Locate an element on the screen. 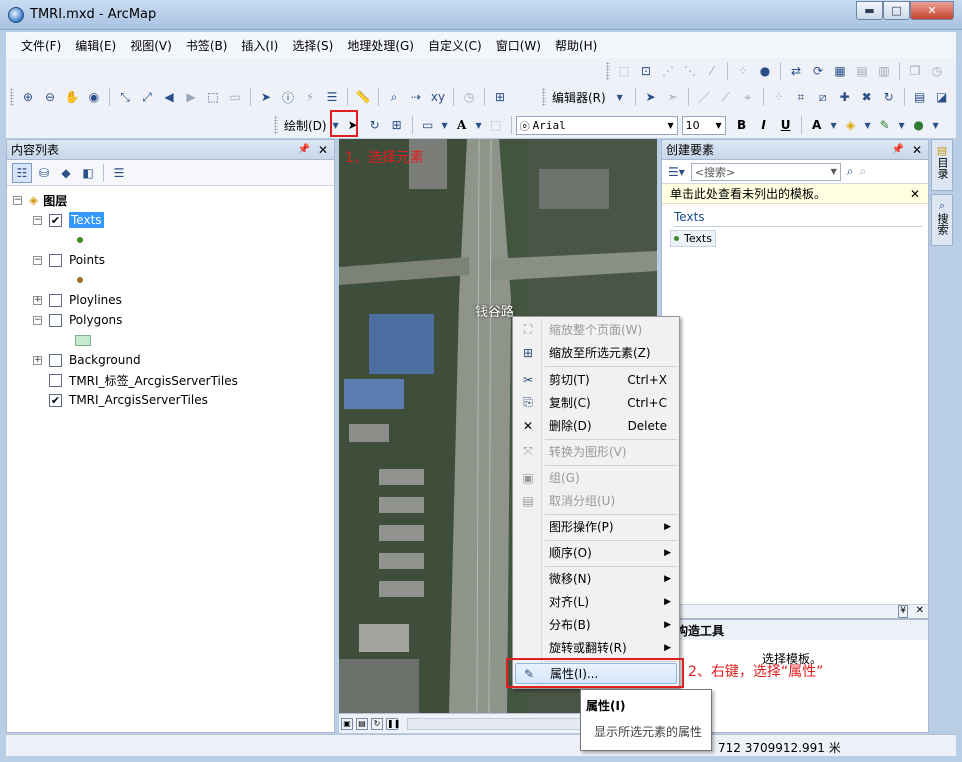  minimize-button: ▬ is located at coordinates (869, 10).